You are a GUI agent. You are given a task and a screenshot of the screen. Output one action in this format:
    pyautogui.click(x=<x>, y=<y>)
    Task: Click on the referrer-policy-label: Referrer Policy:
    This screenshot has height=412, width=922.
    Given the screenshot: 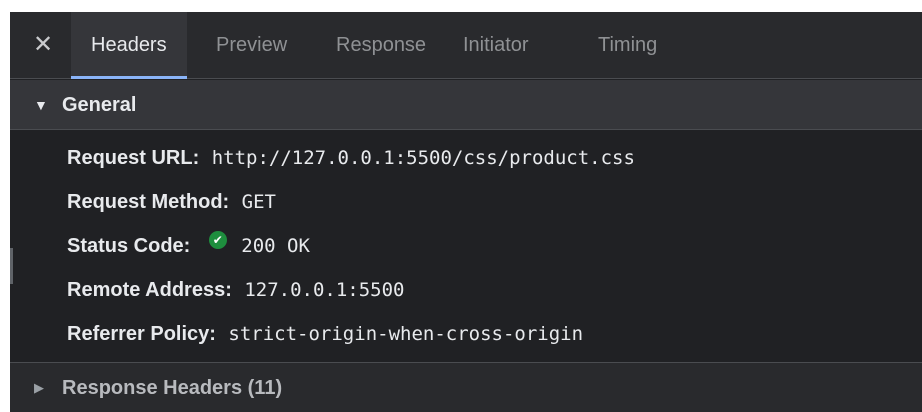 What is the action you would take?
    pyautogui.click(x=141, y=334)
    